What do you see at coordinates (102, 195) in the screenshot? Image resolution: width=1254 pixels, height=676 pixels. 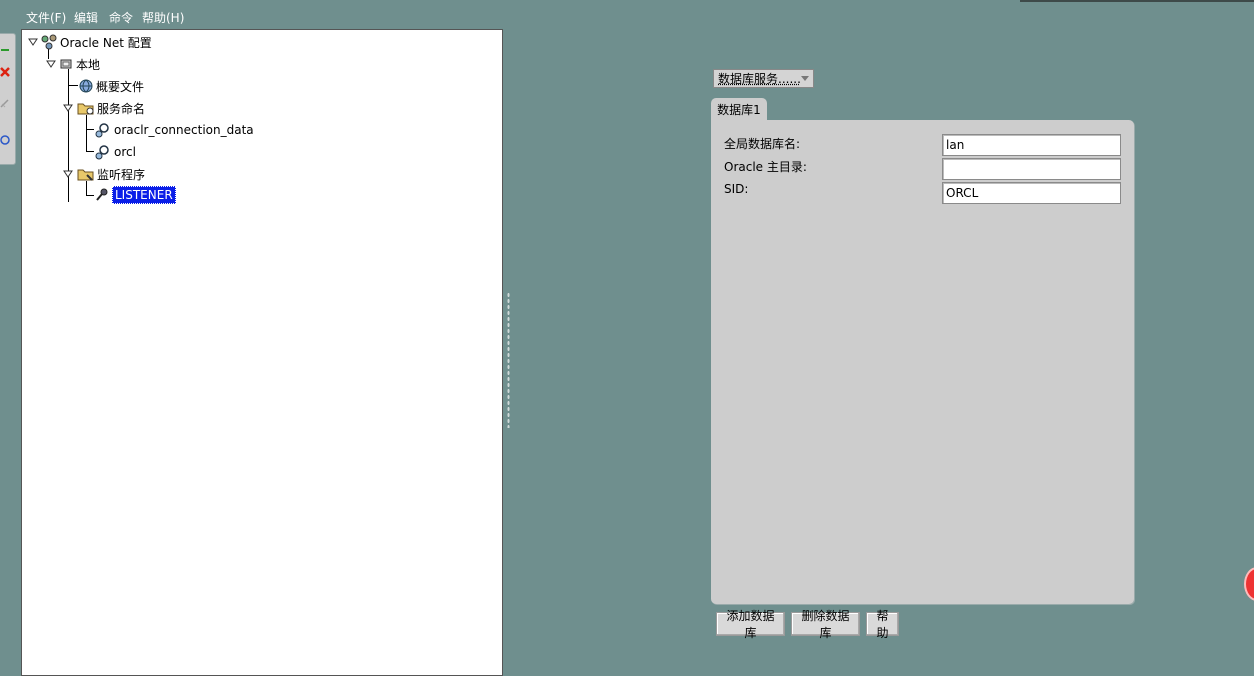 I see `microphone-icon` at bounding box center [102, 195].